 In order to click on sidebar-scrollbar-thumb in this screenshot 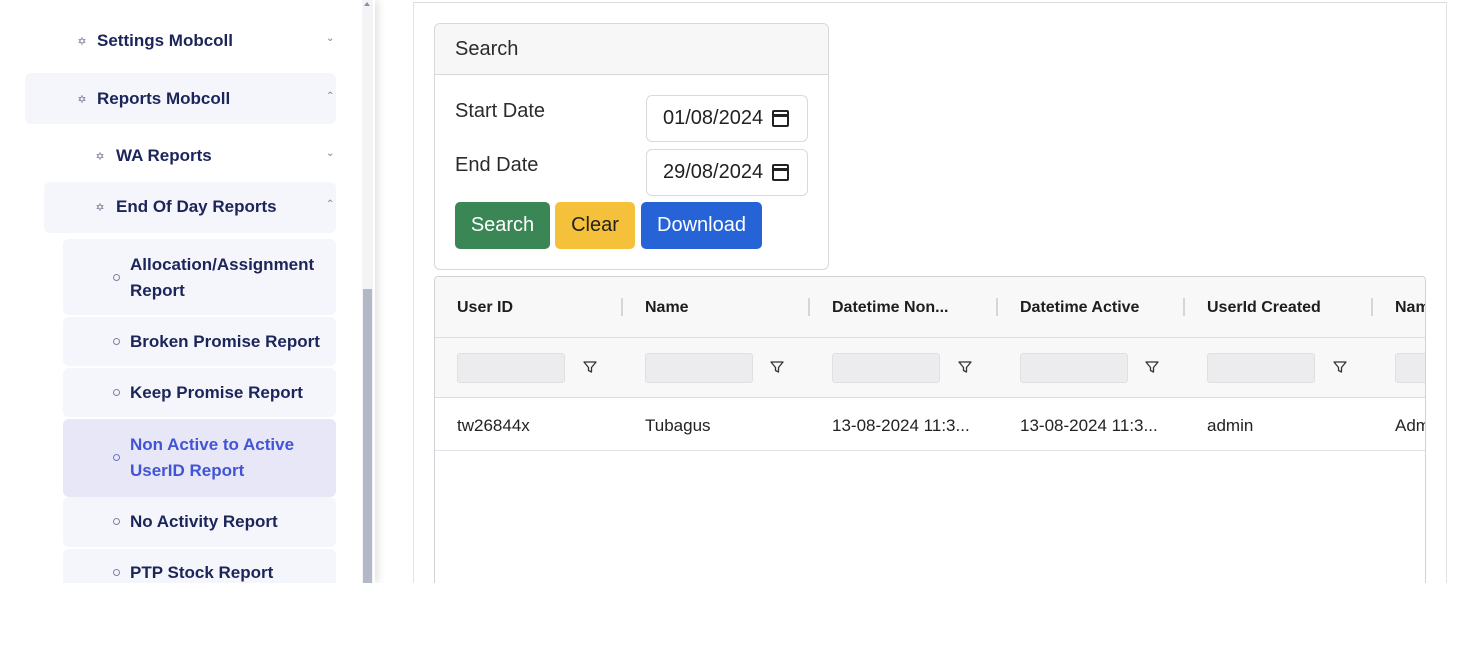, I will do `click(367, 436)`.